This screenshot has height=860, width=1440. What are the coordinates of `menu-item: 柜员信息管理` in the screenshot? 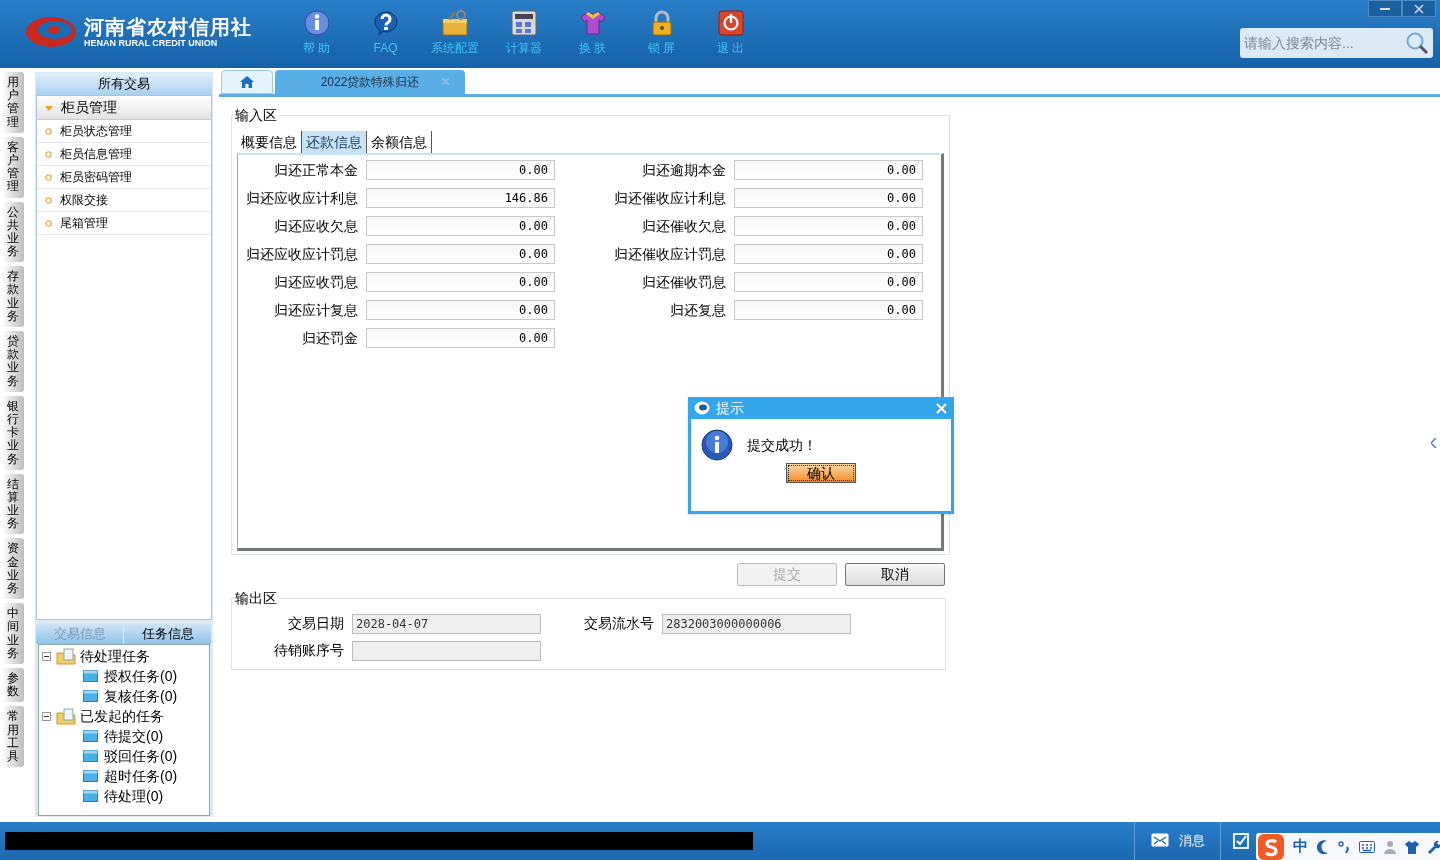 It's located at (124, 154).